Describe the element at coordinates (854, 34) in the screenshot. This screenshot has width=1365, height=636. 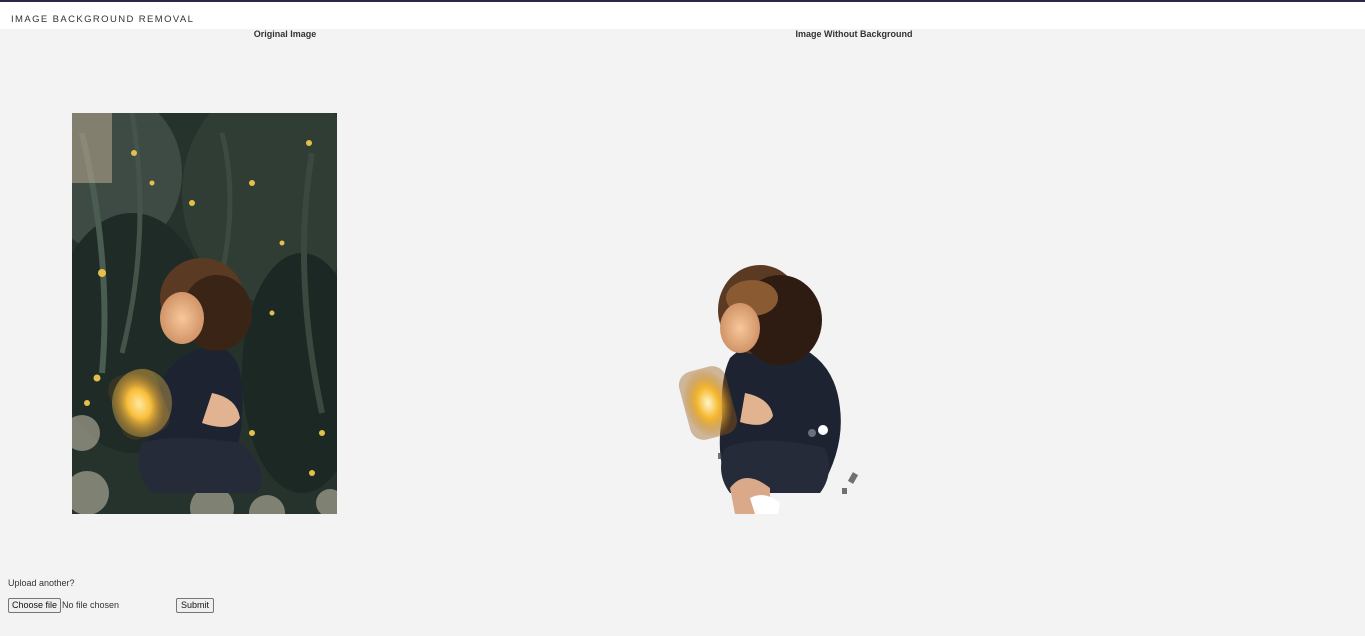
I see `result-image-title: Image Without Background` at that location.